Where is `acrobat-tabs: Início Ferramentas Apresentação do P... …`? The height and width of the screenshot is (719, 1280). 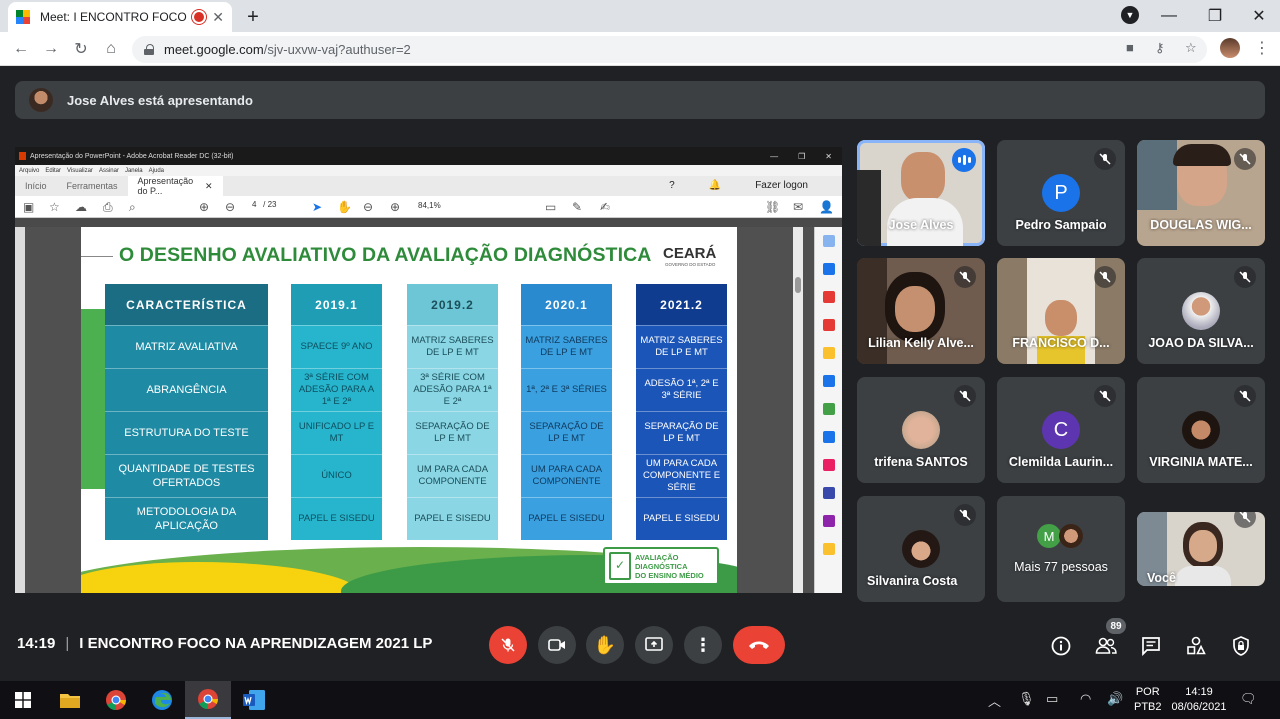 acrobat-tabs: Início Ferramentas Apresentação do P... … is located at coordinates (428, 186).